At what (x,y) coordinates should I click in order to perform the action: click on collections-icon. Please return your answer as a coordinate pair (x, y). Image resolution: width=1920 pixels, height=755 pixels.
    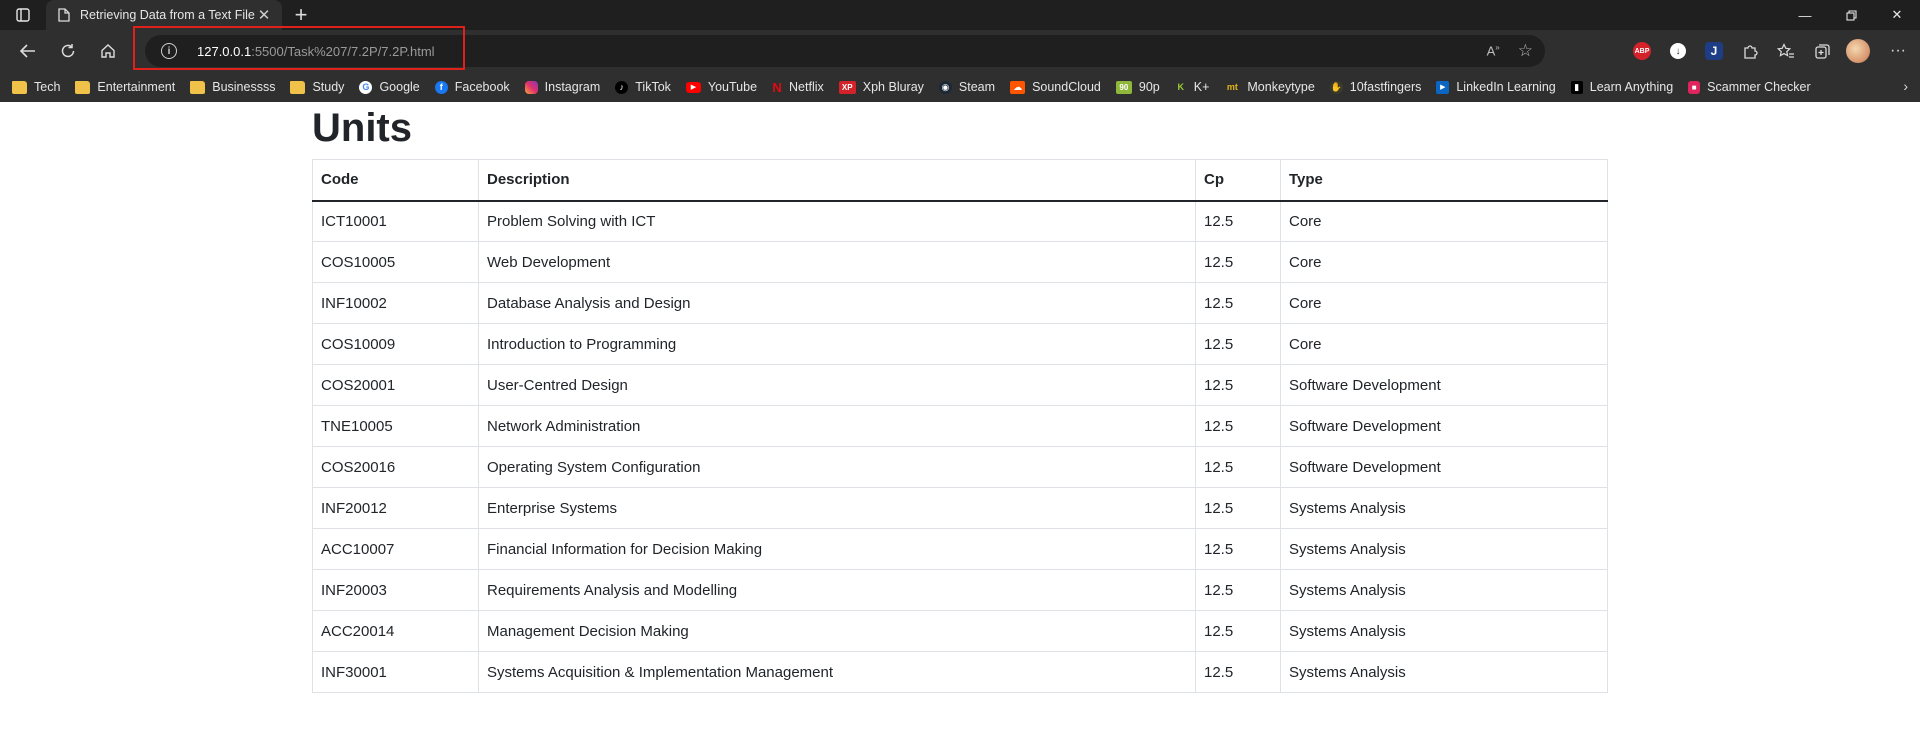
    Looking at the image, I should click on (1822, 51).